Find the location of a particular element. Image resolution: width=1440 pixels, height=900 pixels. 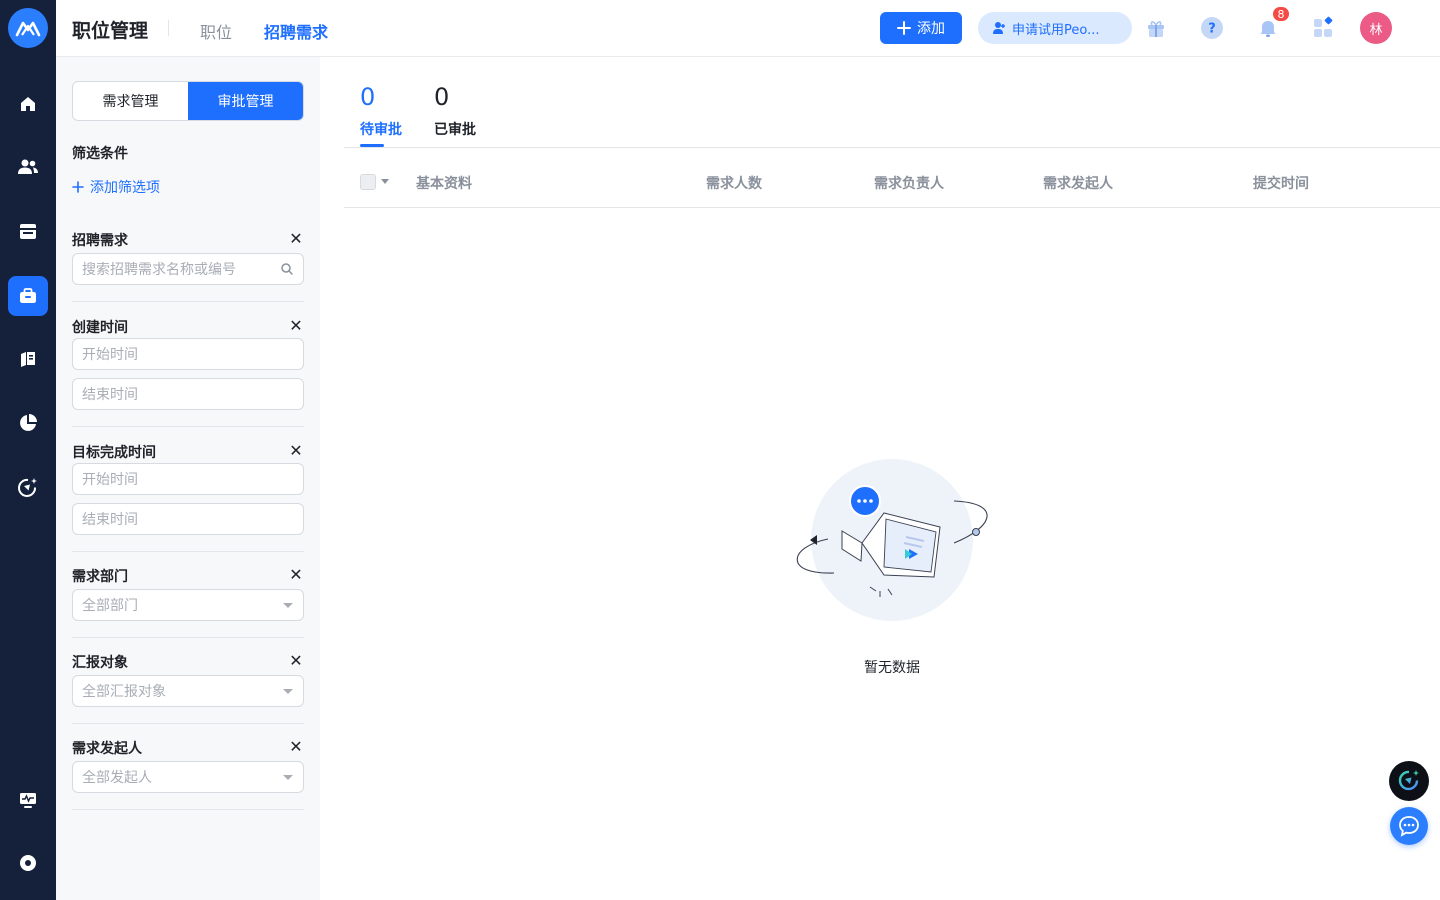

briefcase-icon is located at coordinates (28, 296).